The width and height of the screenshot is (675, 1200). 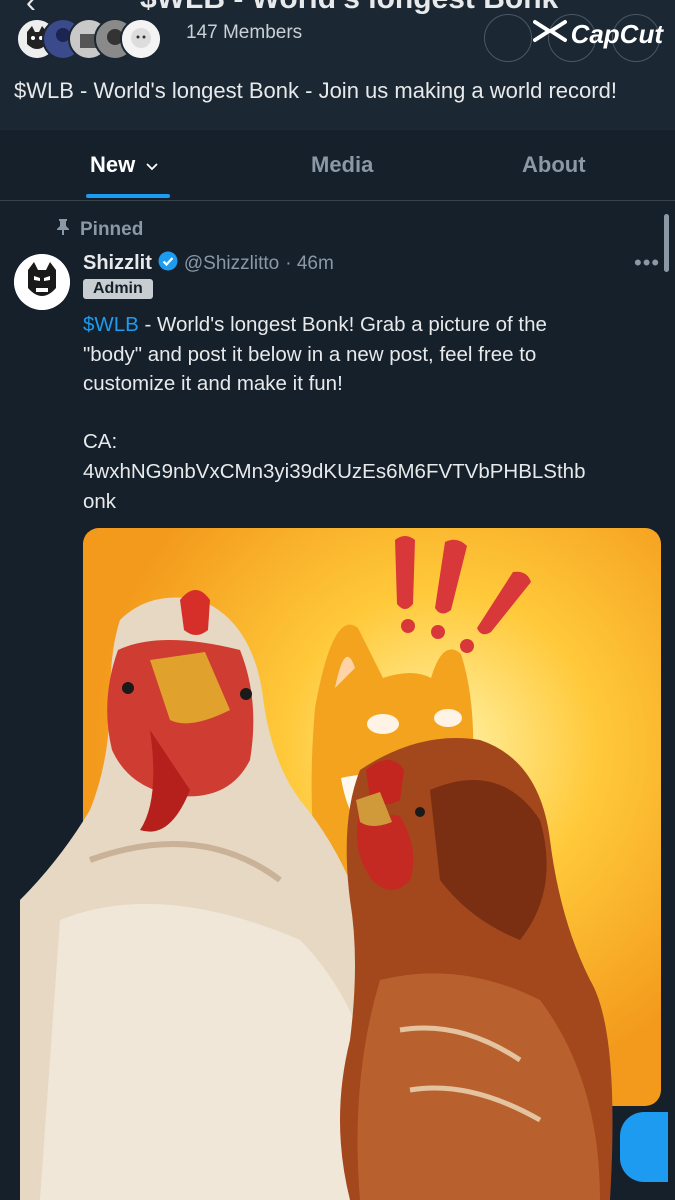 I want to click on post-author-row: Shizzlit @Shizzlitto · 46m, so click(x=208, y=263).